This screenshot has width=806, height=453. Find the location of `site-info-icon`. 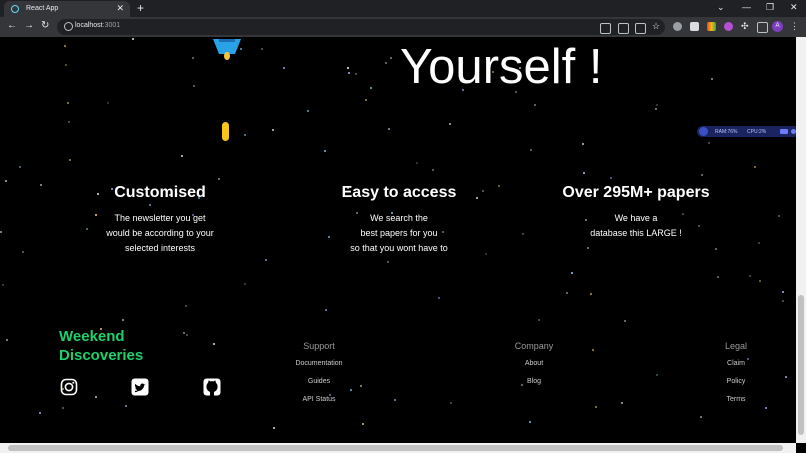

site-info-icon is located at coordinates (68, 26).